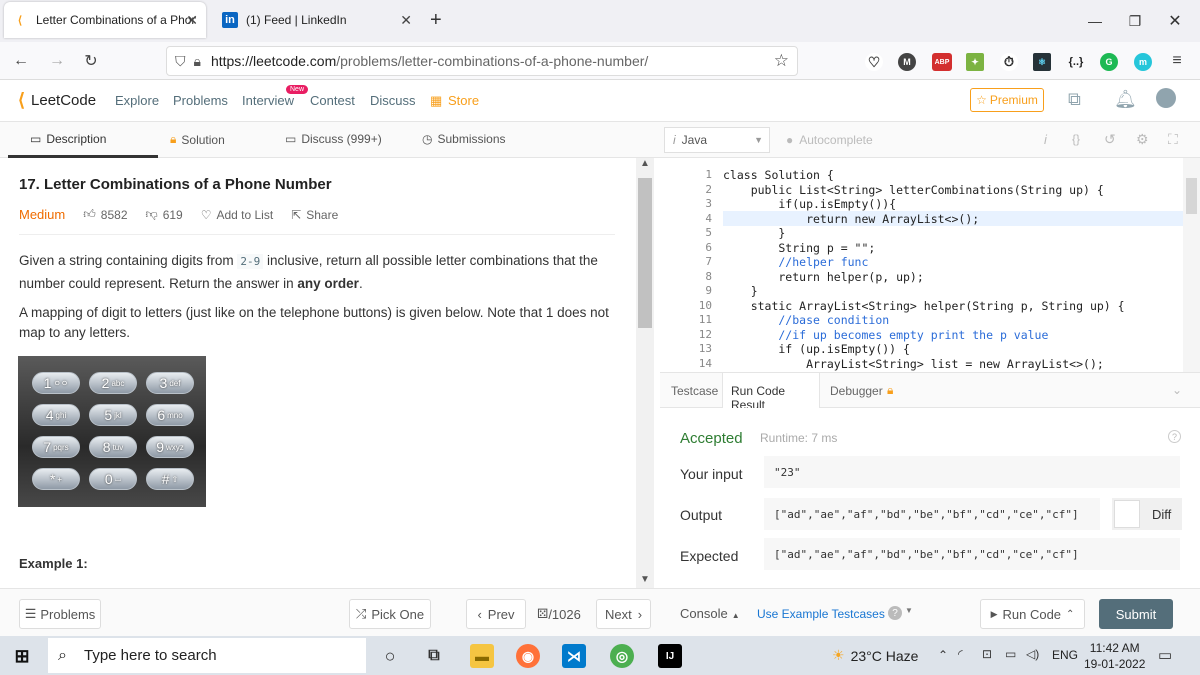 The height and width of the screenshot is (675, 1200). Describe the element at coordinates (1191, 265) in the screenshot. I see `editor-scrollbar` at that location.